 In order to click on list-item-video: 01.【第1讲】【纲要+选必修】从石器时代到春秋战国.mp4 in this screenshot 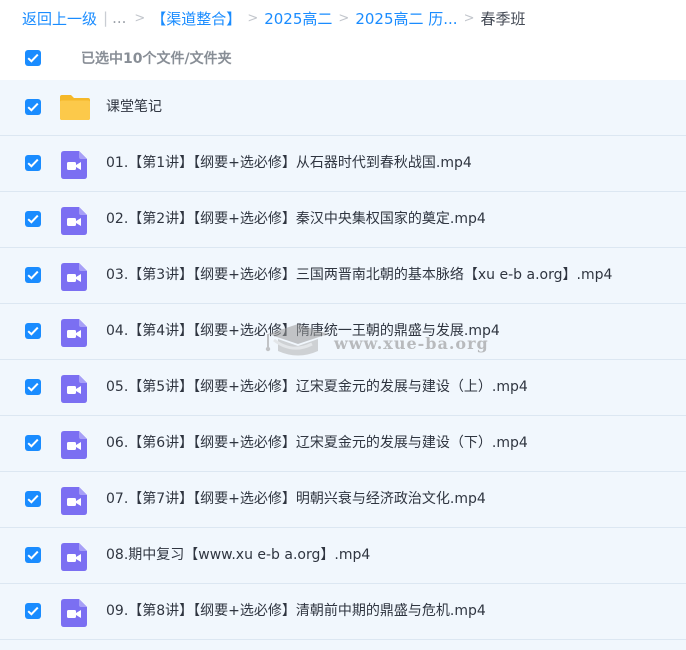, I will do `click(343, 164)`.